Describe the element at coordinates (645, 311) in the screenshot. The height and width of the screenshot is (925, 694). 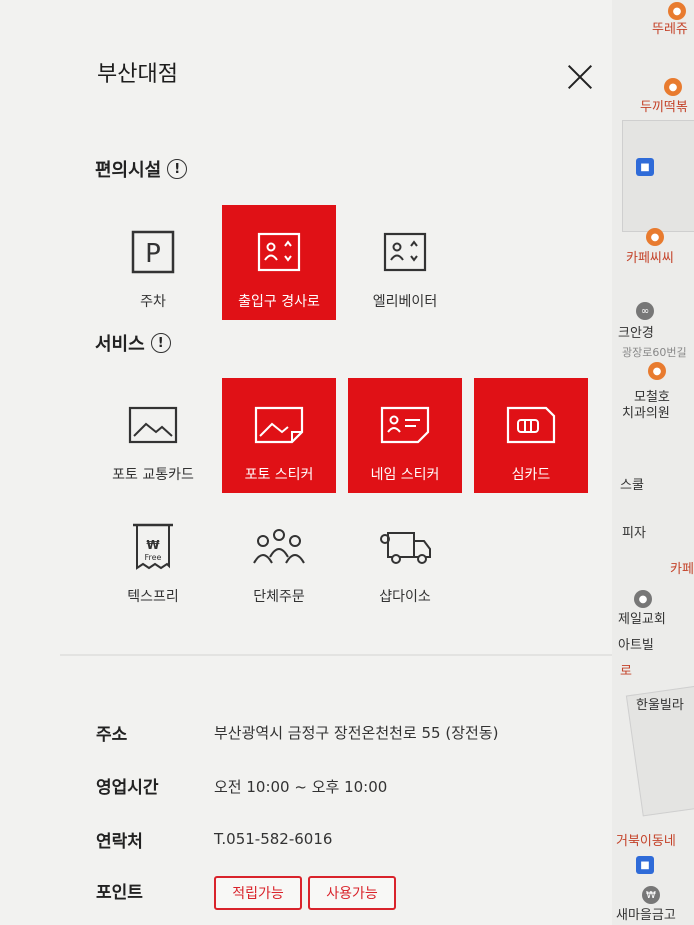
I see `glasses-pin-icon: ∞` at that location.